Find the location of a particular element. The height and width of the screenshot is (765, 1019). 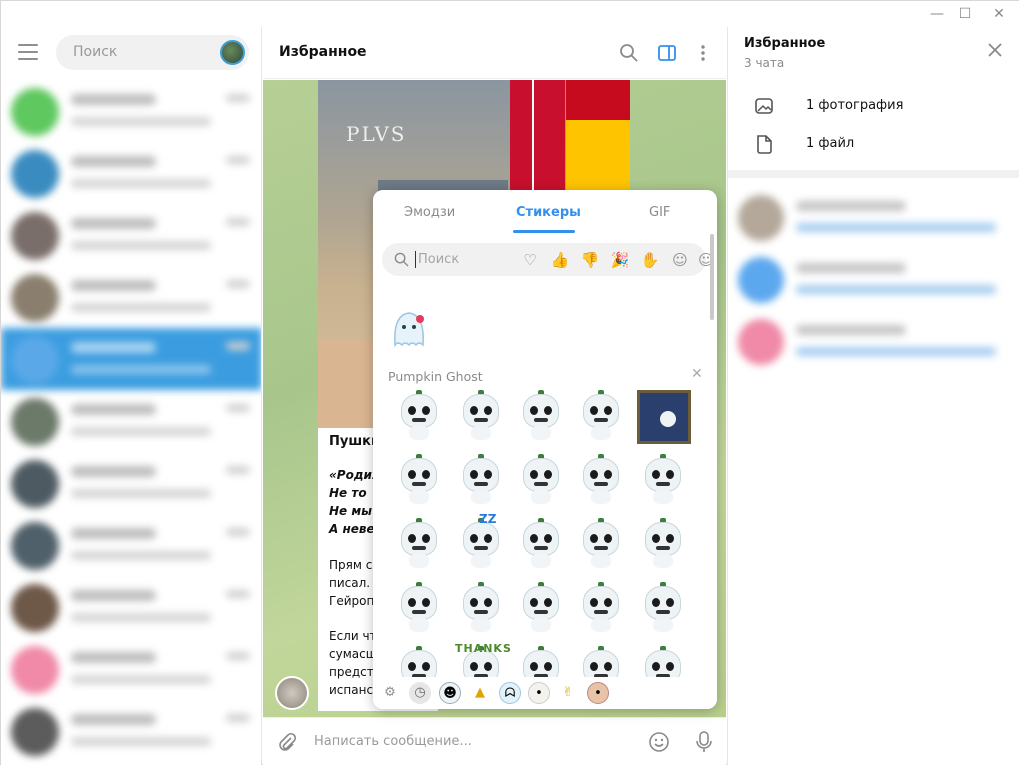

sender-avatar is located at coordinates (292, 693).